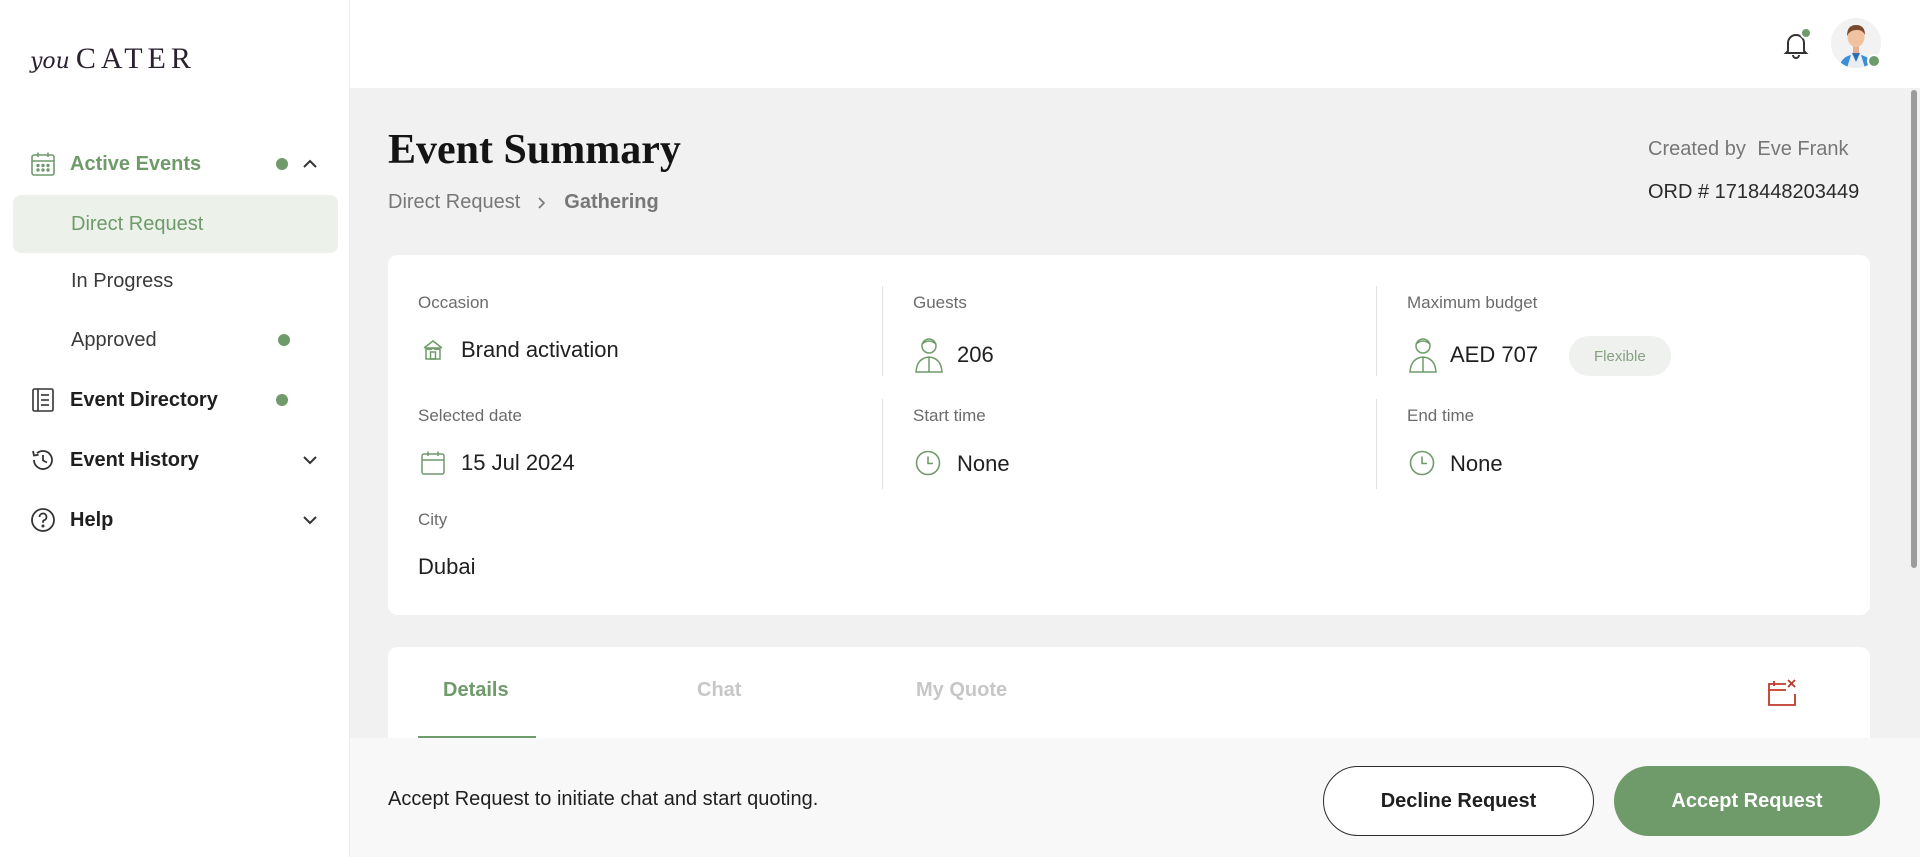 This screenshot has height=857, width=1920. I want to click on tab-details: Details, so click(476, 690).